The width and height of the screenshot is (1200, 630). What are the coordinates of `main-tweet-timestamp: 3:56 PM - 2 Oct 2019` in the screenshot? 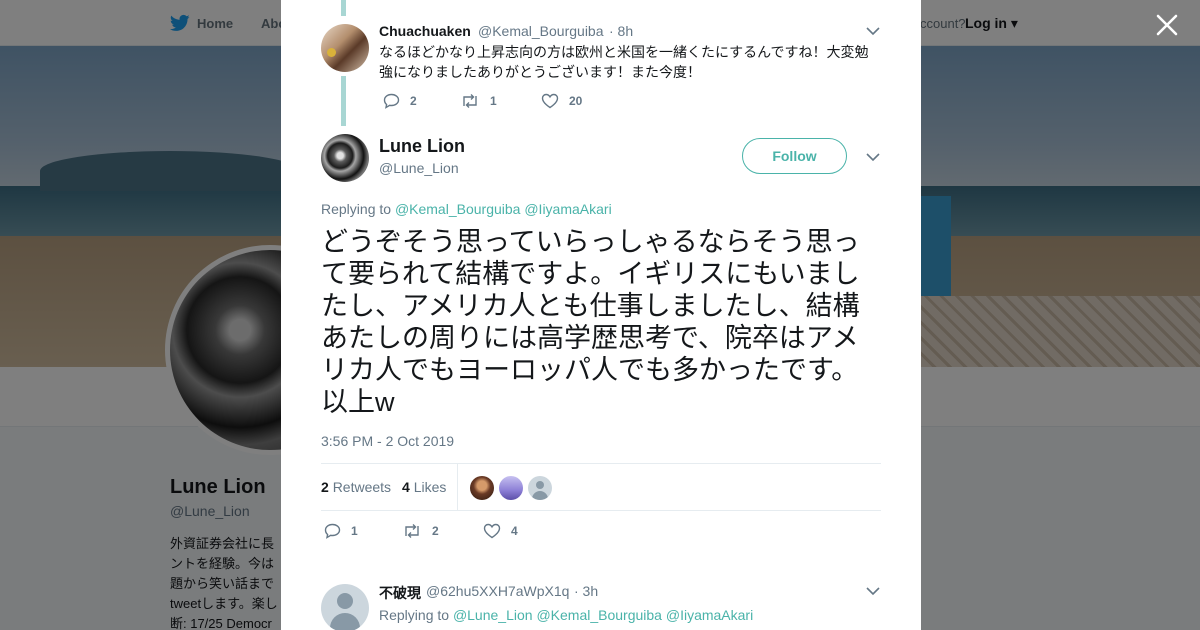 It's located at (387, 441).